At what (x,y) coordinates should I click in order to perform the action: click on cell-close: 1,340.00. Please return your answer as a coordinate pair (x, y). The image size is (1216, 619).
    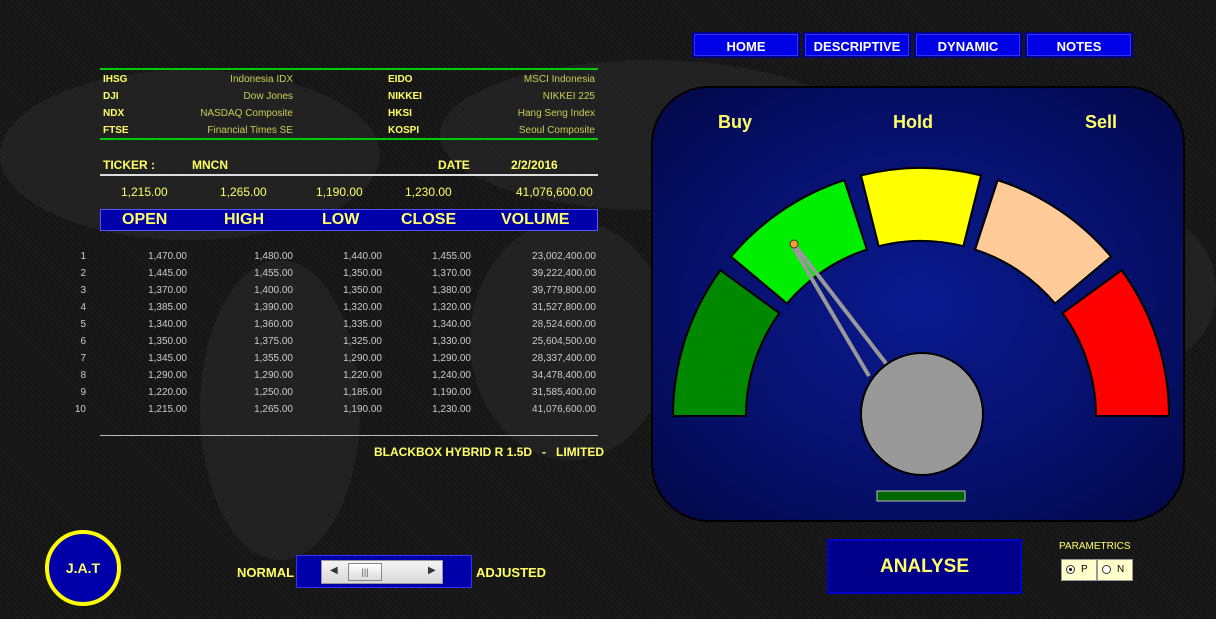
    Looking at the image, I should click on (451, 324).